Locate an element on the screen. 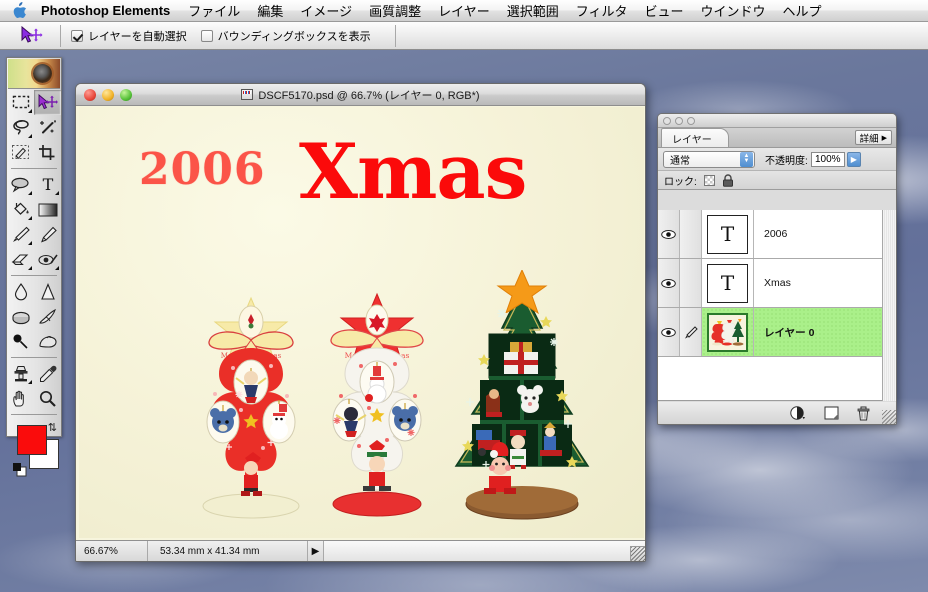 This screenshot has width=928, height=592. red-eye-tool is located at coordinates (47, 259).